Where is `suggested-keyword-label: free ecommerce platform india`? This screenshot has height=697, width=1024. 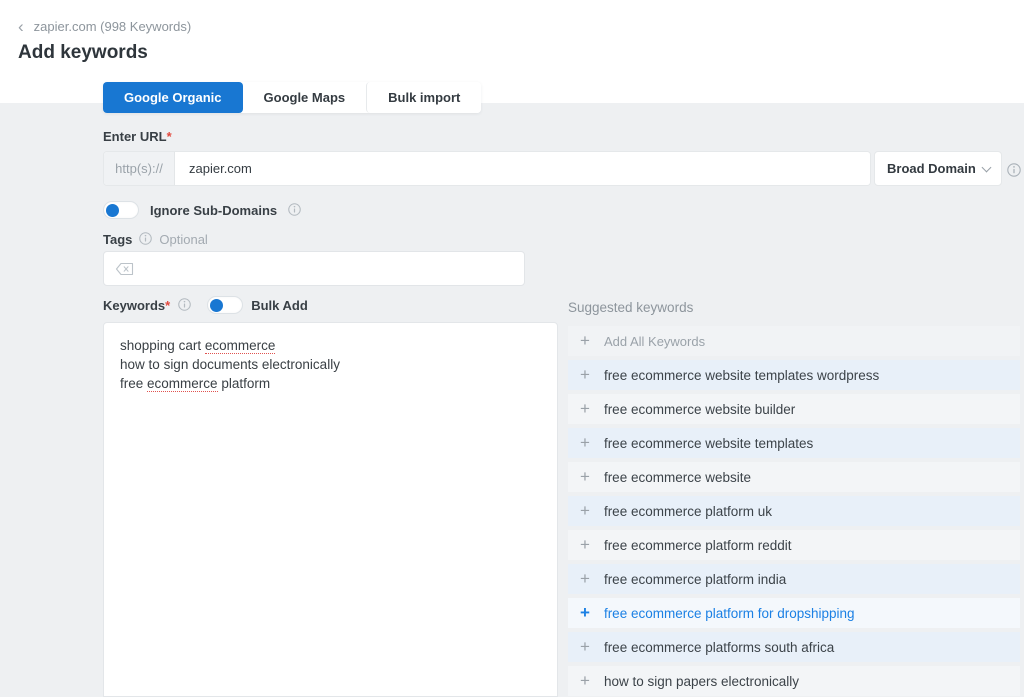
suggested-keyword-label: free ecommerce platform india is located at coordinates (695, 579).